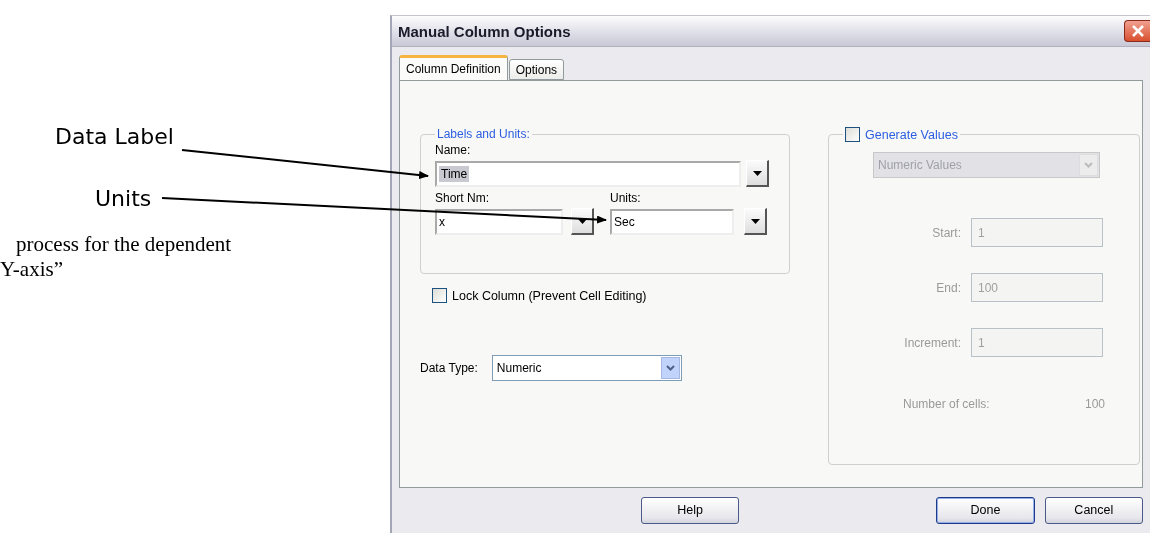 The image size is (1150, 533). What do you see at coordinates (626, 198) in the screenshot?
I see `field-label: Units:` at bounding box center [626, 198].